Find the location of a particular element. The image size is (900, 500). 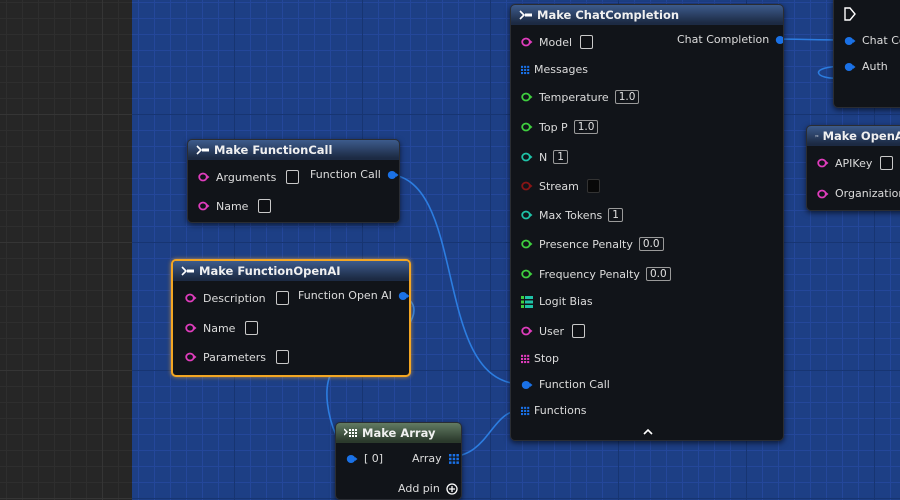

function-call-output-row: Function Call is located at coordinates (354, 174).